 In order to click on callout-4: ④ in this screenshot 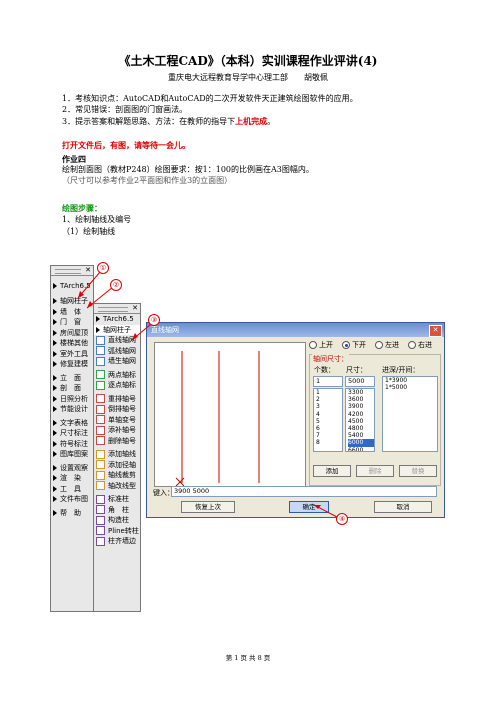, I will do `click(342, 519)`.